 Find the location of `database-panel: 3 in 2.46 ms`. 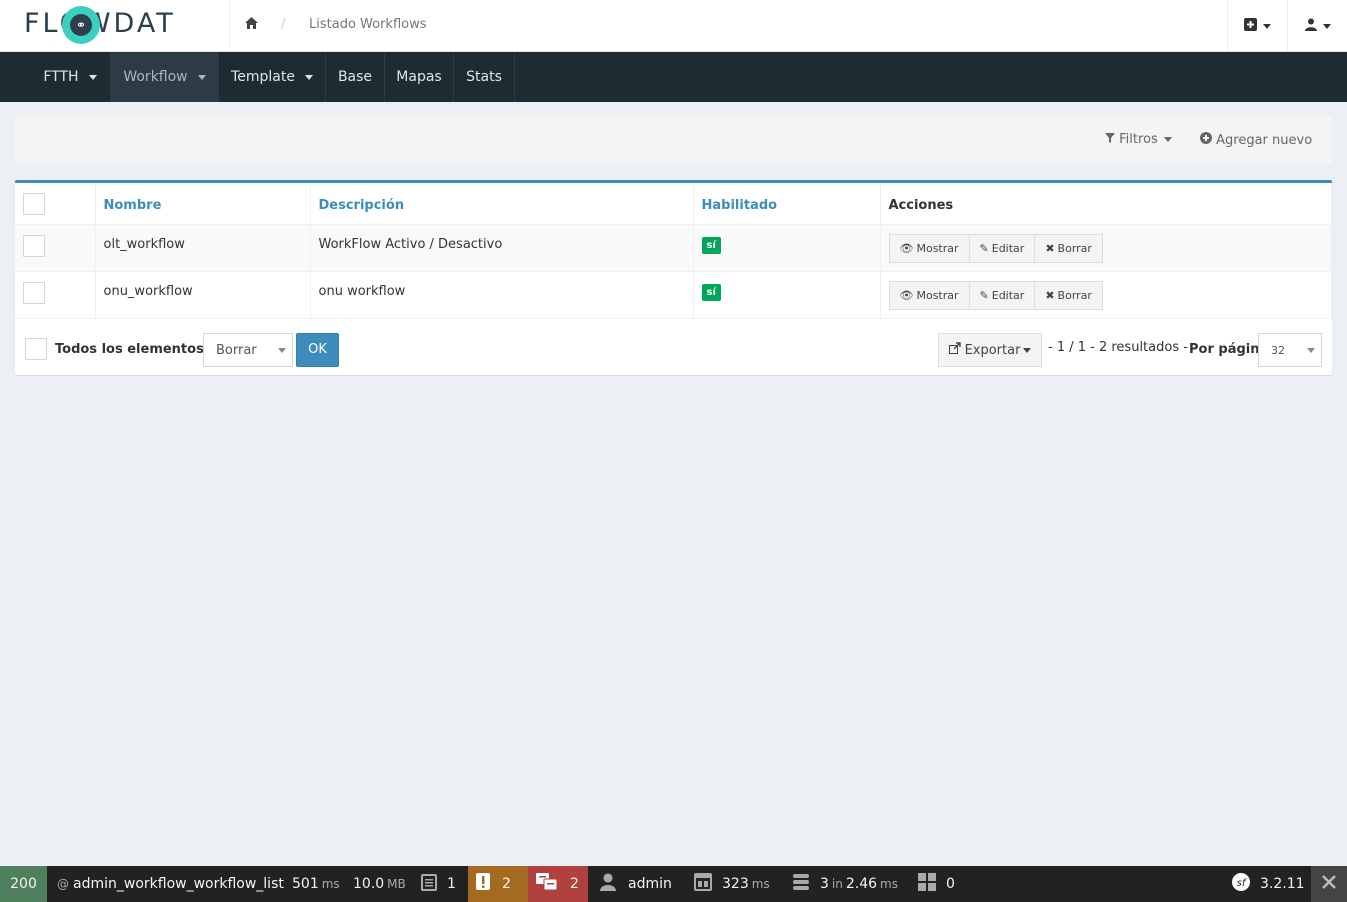

database-panel: 3 in 2.46 ms is located at coordinates (845, 884).